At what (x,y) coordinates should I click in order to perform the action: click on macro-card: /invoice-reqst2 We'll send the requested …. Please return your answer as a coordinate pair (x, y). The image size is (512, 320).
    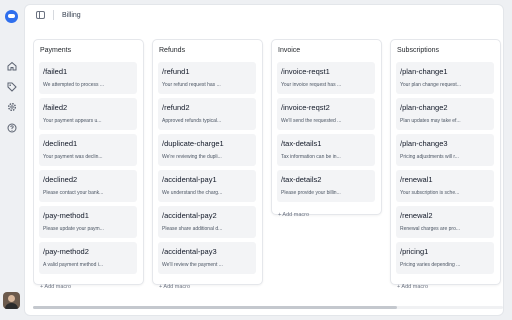
    Looking at the image, I should click on (326, 114).